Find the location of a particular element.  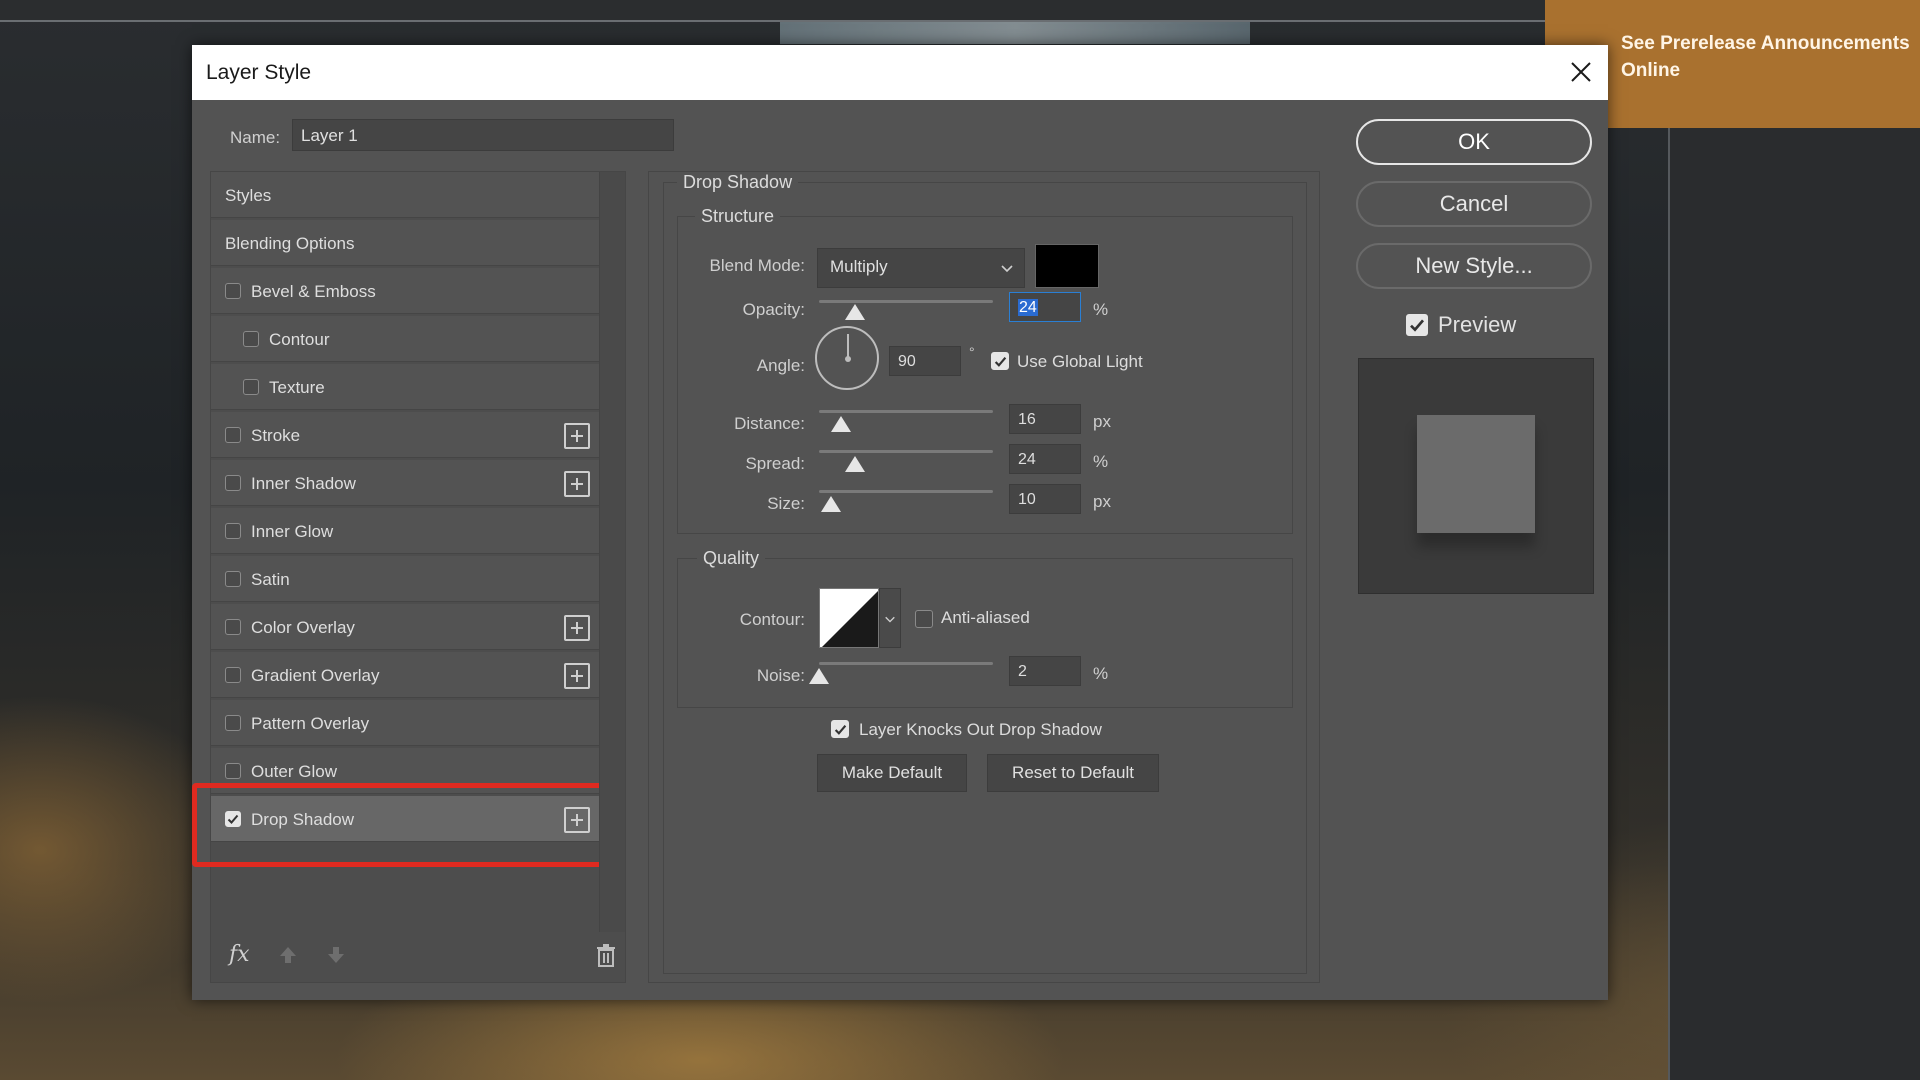

noise-slider-track is located at coordinates (906, 663).